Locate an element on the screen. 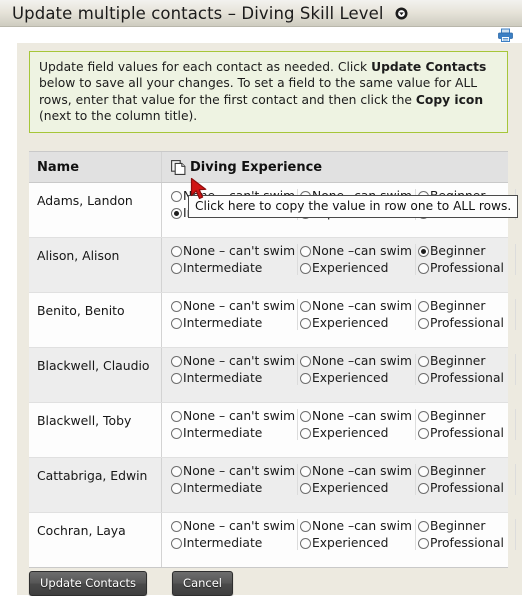 The height and width of the screenshot is (596, 522). contact-name-cell: Alison, Alison is located at coordinates (95, 265).